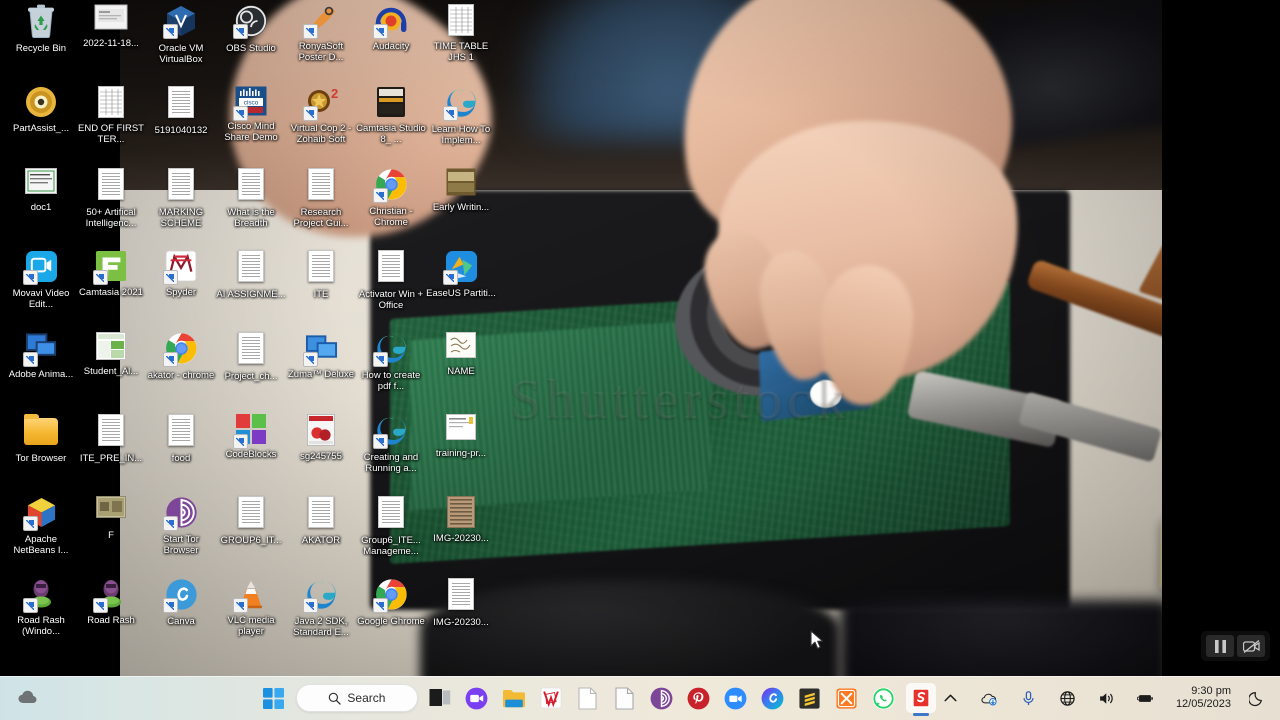 The width and height of the screenshot is (1280, 720). Describe the element at coordinates (181, 111) in the screenshot. I see `desktop-icon-5191040132: 5191040132` at that location.